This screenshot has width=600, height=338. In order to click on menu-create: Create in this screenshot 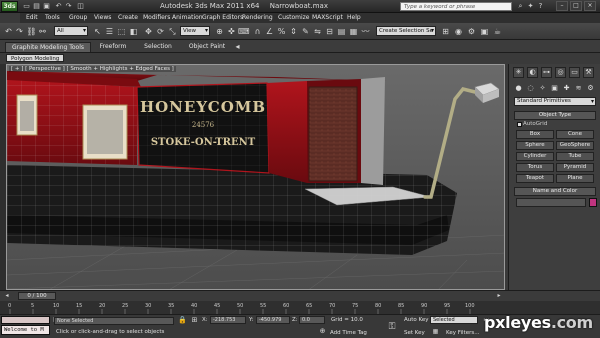, I will do `click(128, 17)`.